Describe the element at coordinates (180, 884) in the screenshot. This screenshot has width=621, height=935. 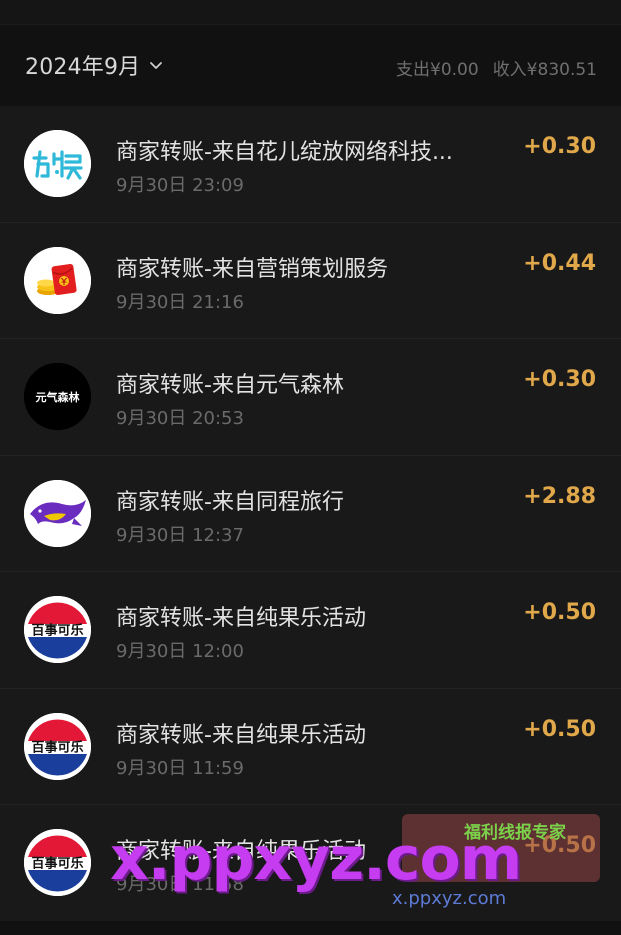
I see `transaction-time: 9月30日 11:58` at that location.